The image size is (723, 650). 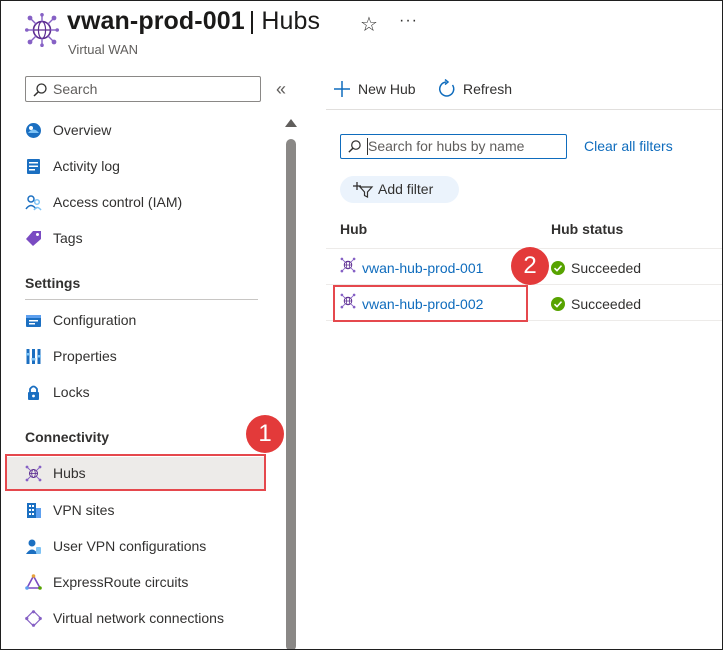 I want to click on sidebar-item-access-control: Access control (IAM), so click(x=135, y=202).